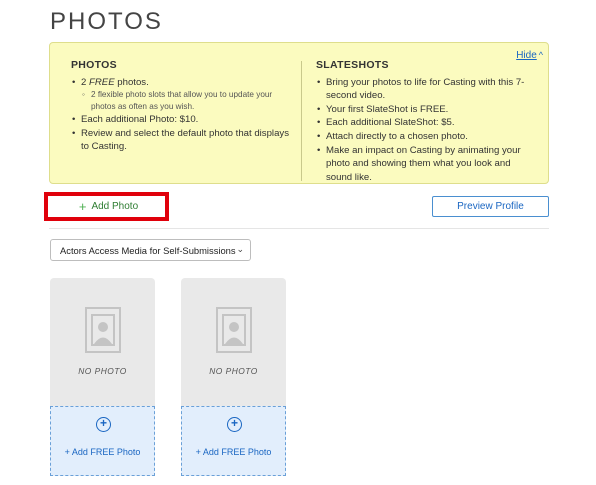 This screenshot has width=596, height=485. Describe the element at coordinates (540, 55) in the screenshot. I see `chevron-up-icon: ^` at that location.